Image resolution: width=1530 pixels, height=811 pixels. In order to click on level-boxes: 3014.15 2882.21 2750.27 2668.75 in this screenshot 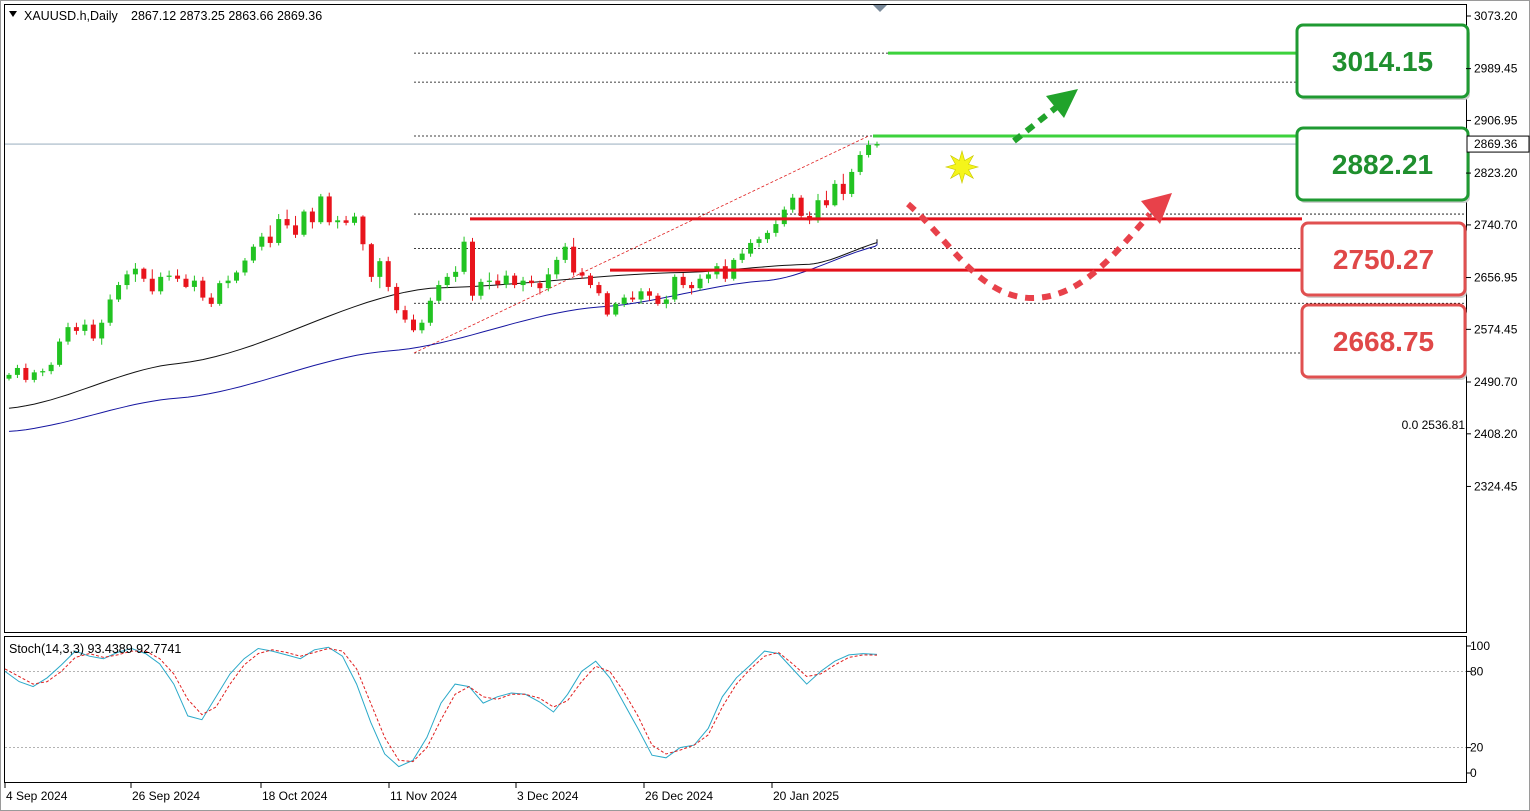, I will do `click(1382, 201)`.